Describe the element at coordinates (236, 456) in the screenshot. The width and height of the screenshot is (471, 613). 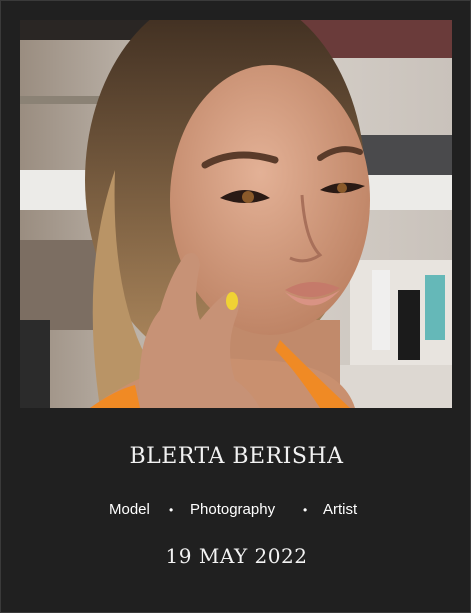
I see `profile-name: BLERTA BERISHA` at that location.